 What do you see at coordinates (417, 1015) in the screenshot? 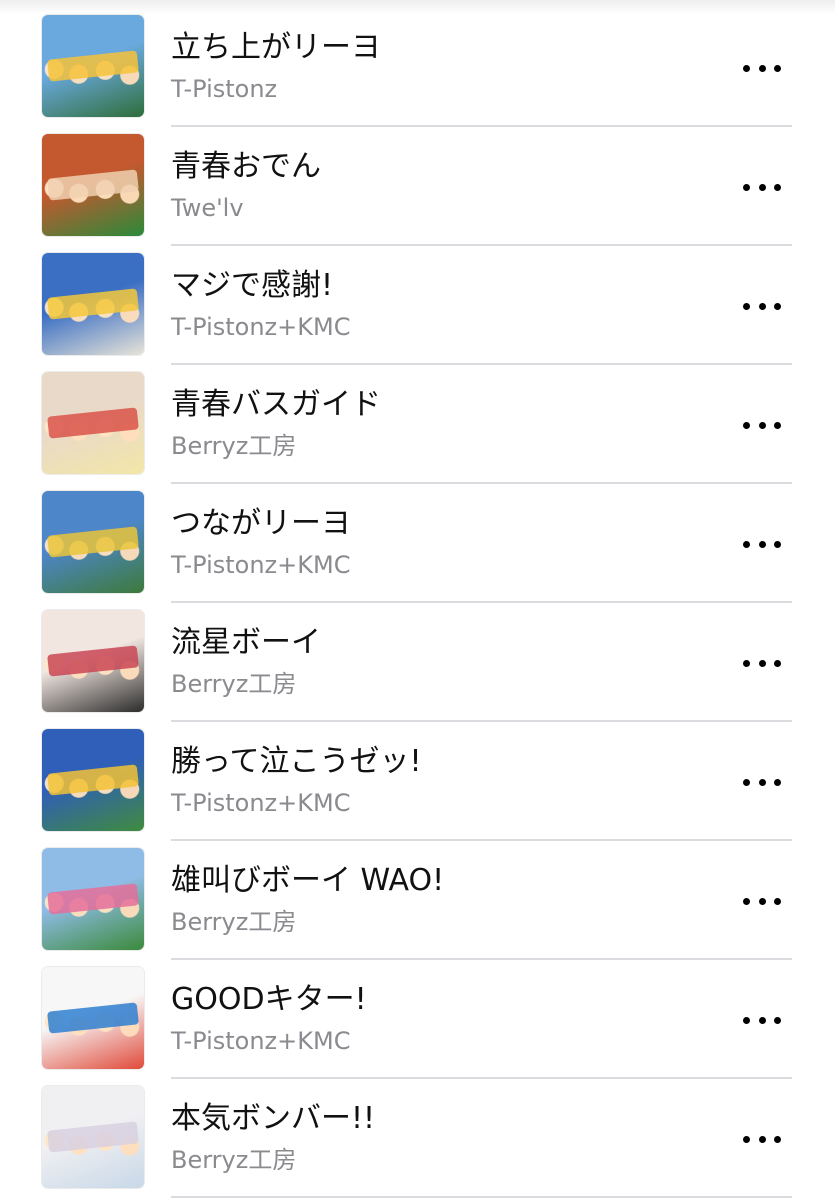
I see `song-row: GOODキター! T-Pistonz+KMC` at bounding box center [417, 1015].